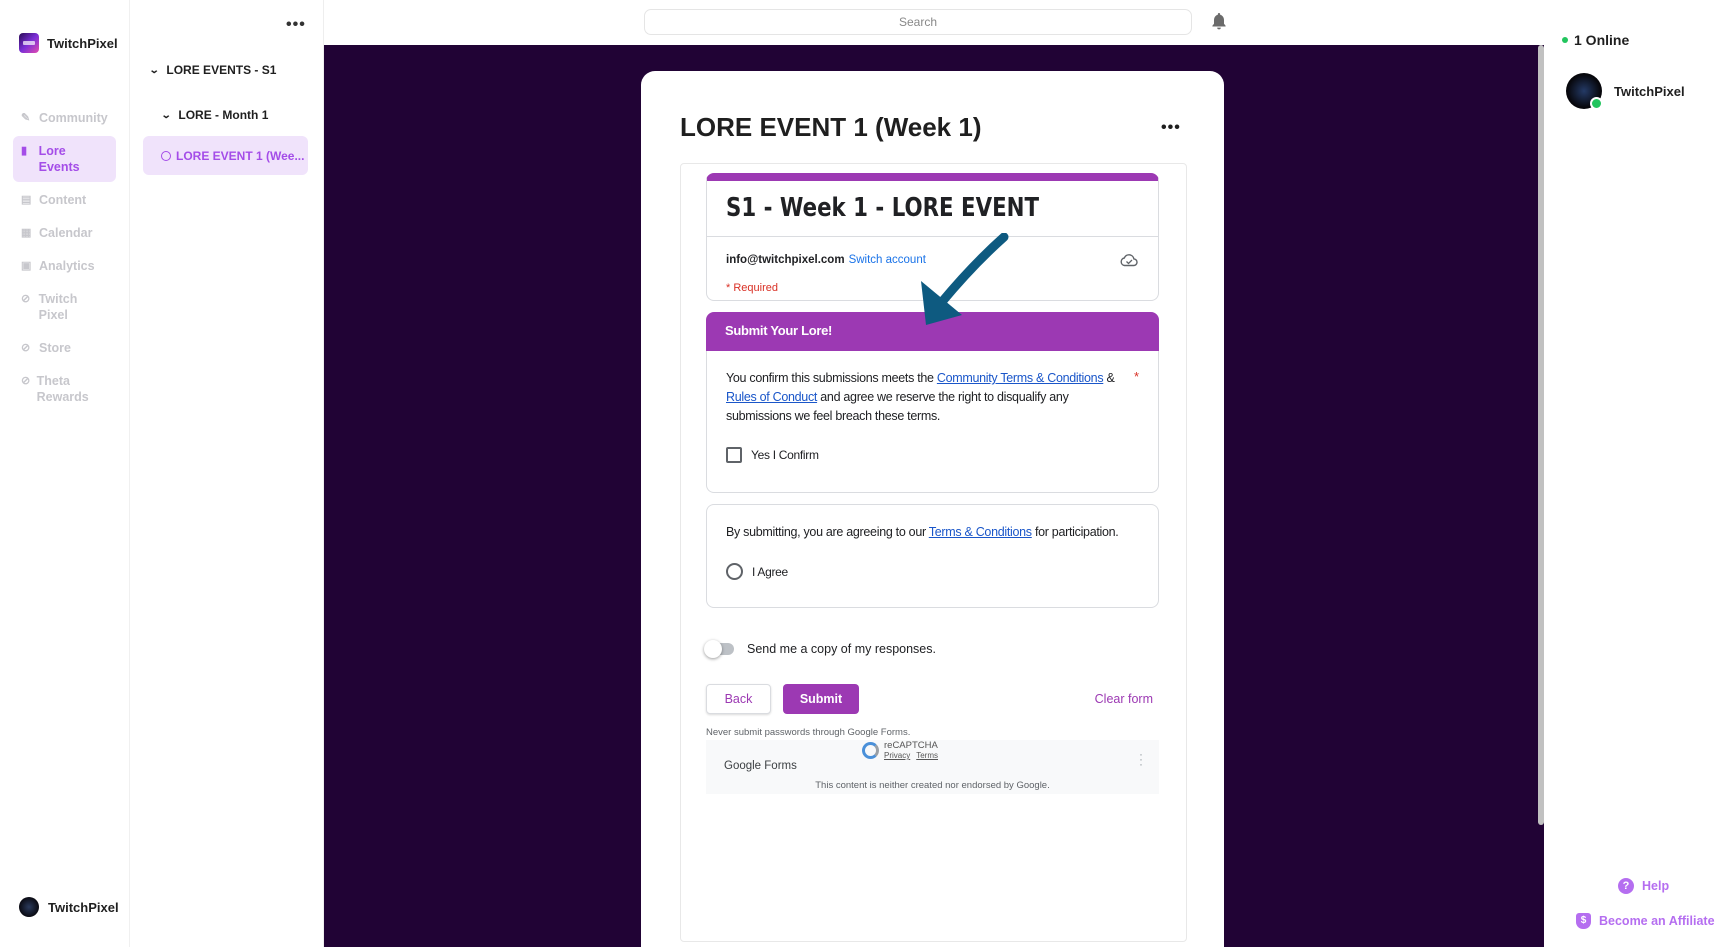  What do you see at coordinates (887, 260) in the screenshot?
I see `switch-account-link: Switch account` at bounding box center [887, 260].